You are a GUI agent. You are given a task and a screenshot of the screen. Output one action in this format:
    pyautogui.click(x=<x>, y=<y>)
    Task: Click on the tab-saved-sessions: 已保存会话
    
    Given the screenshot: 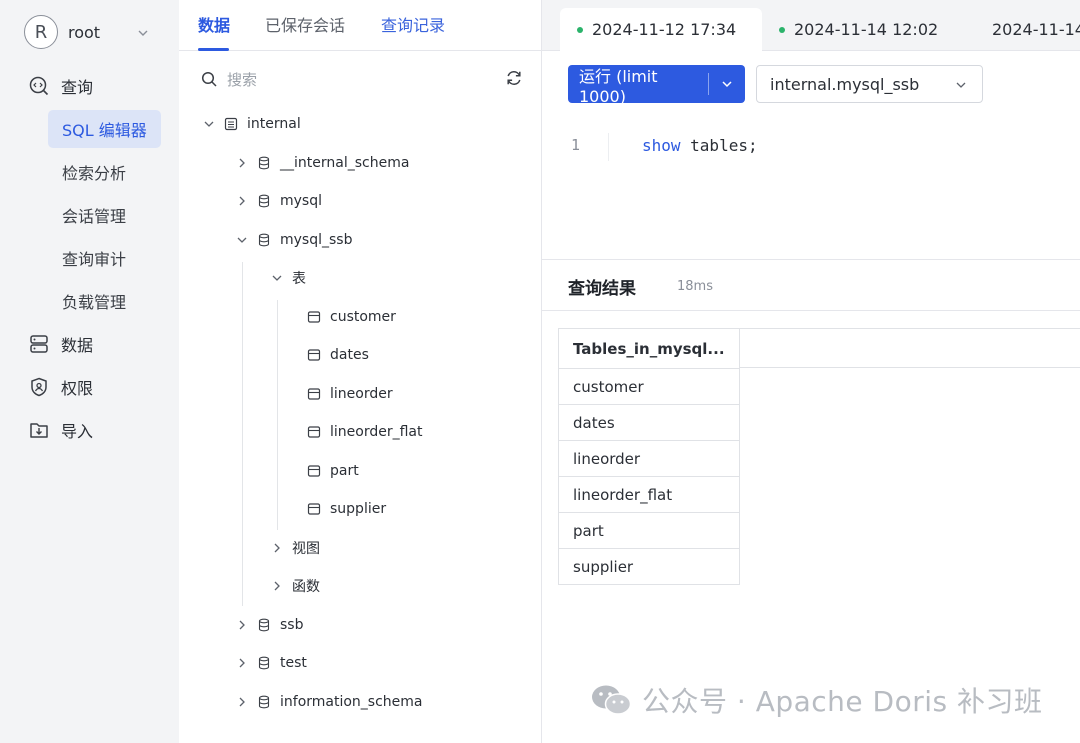 What is the action you would take?
    pyautogui.click(x=305, y=24)
    